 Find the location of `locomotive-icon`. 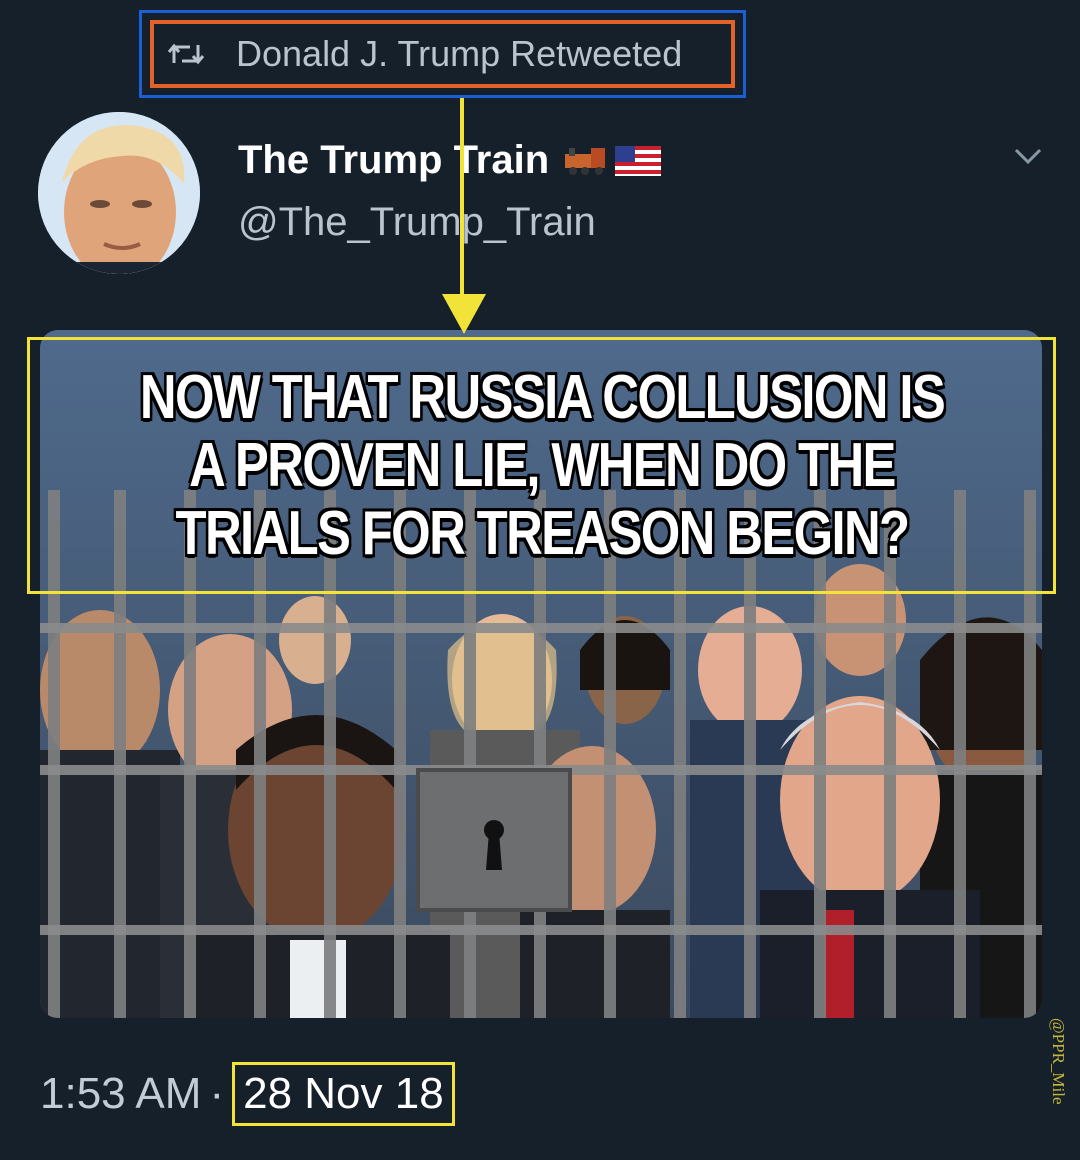

locomotive-icon is located at coordinates (585, 161).